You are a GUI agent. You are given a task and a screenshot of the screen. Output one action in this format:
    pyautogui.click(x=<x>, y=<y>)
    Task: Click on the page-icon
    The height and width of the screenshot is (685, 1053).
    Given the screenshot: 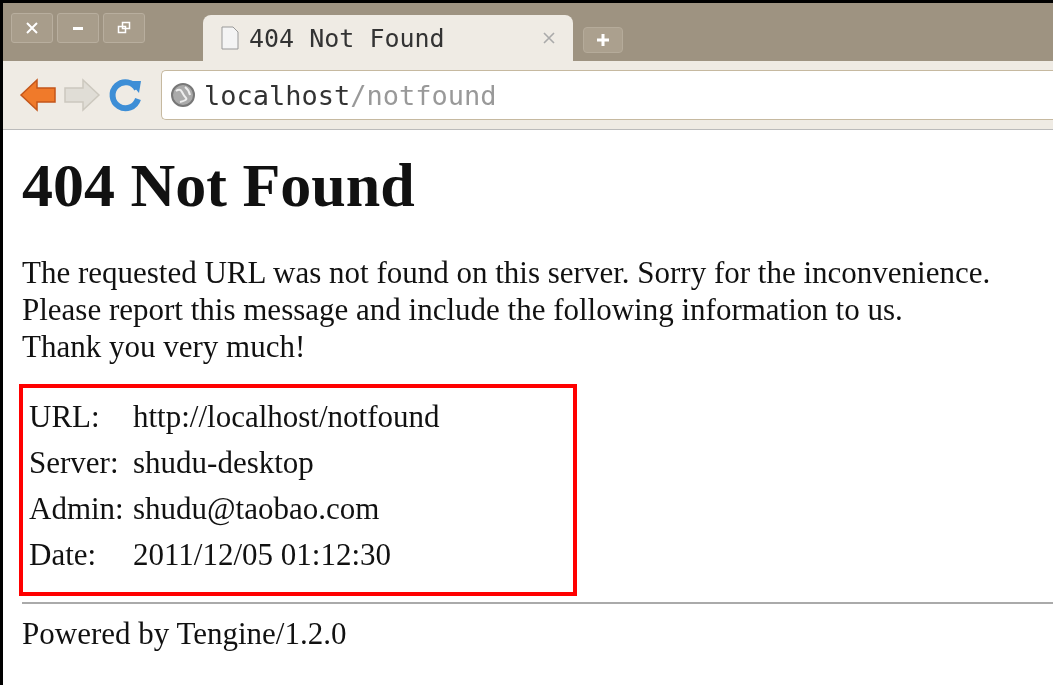 What is the action you would take?
    pyautogui.click(x=230, y=38)
    